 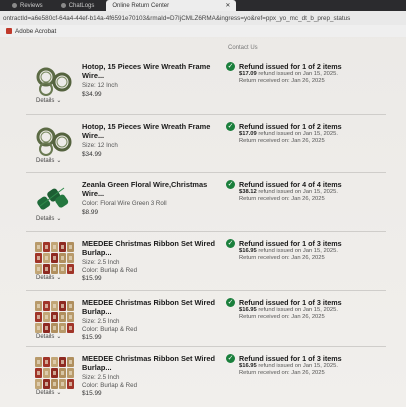 What do you see at coordinates (81, 5) in the screenshot?
I see `tab-label: ChatLogs` at bounding box center [81, 5].